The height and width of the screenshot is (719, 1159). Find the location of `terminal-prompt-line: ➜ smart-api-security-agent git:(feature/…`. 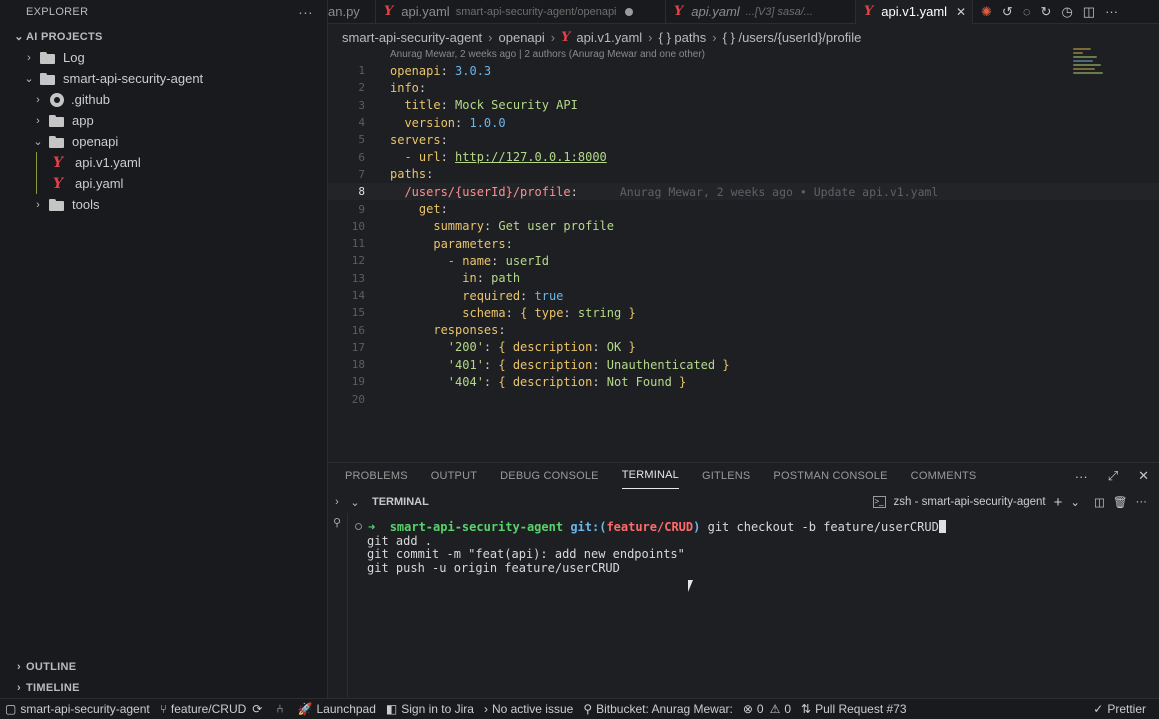

terminal-prompt-line: ➜ smart-api-security-agent git:(feature/… is located at coordinates (750, 527).